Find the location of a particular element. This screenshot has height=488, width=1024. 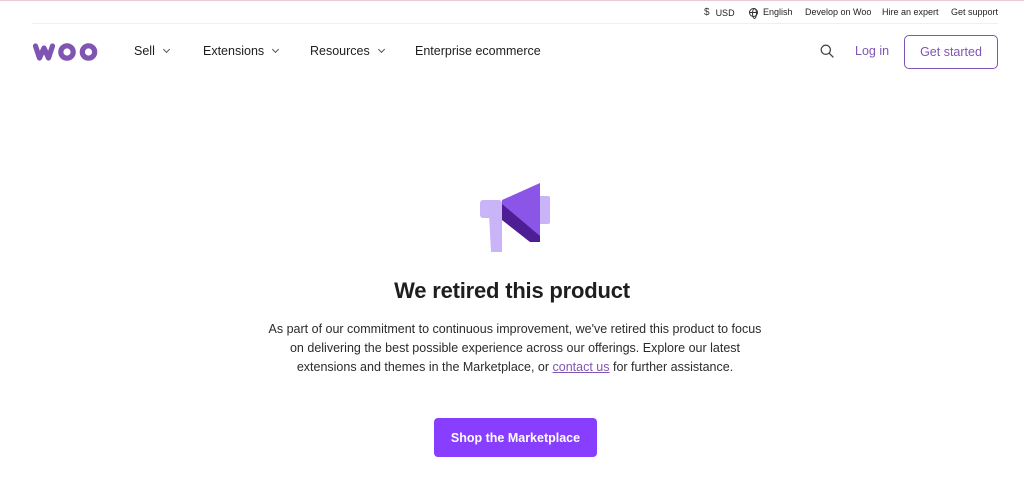

globe-icon is located at coordinates (753, 13).